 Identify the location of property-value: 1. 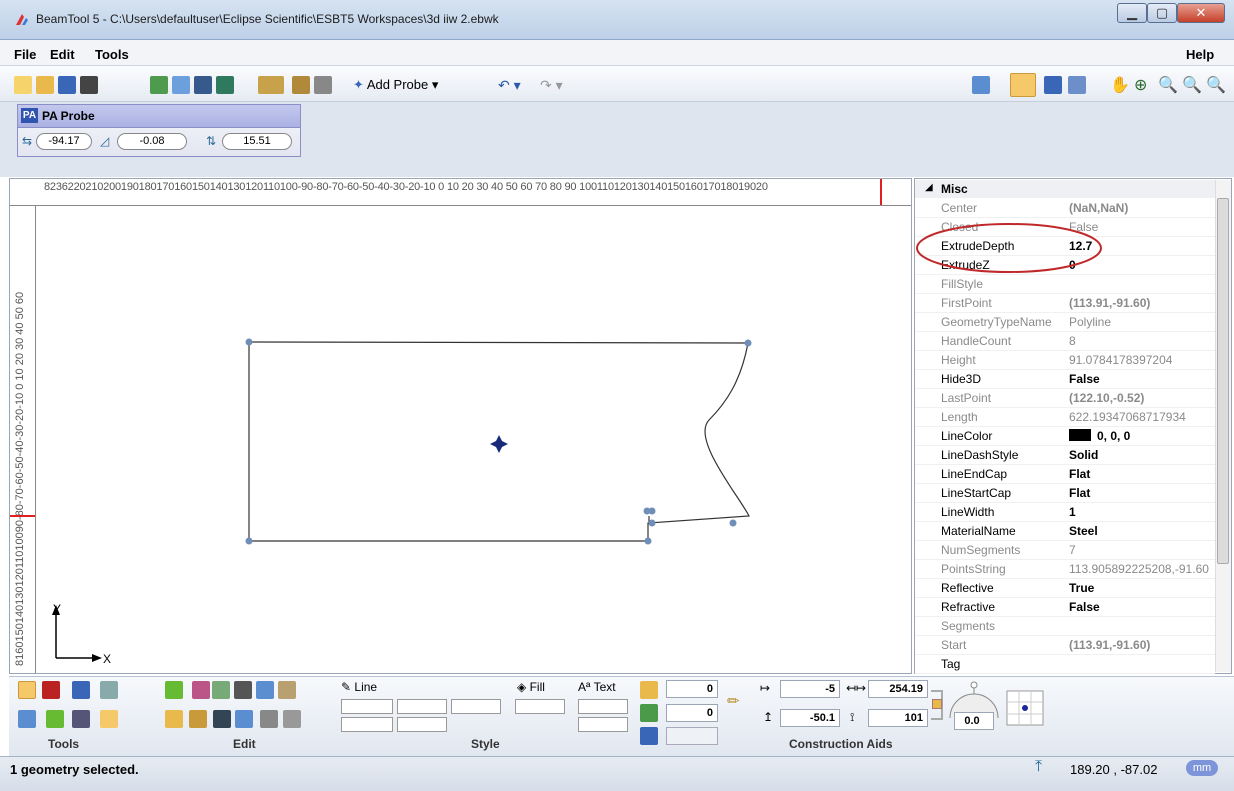
(1072, 512).